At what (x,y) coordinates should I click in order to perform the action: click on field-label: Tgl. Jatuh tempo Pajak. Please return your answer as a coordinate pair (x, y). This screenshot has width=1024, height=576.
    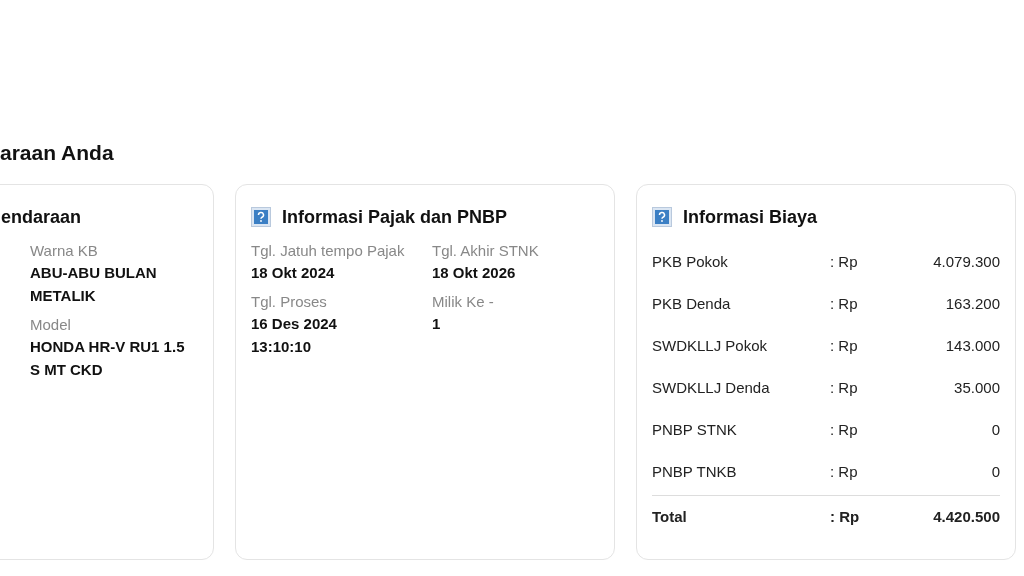
    Looking at the image, I should click on (328, 251).